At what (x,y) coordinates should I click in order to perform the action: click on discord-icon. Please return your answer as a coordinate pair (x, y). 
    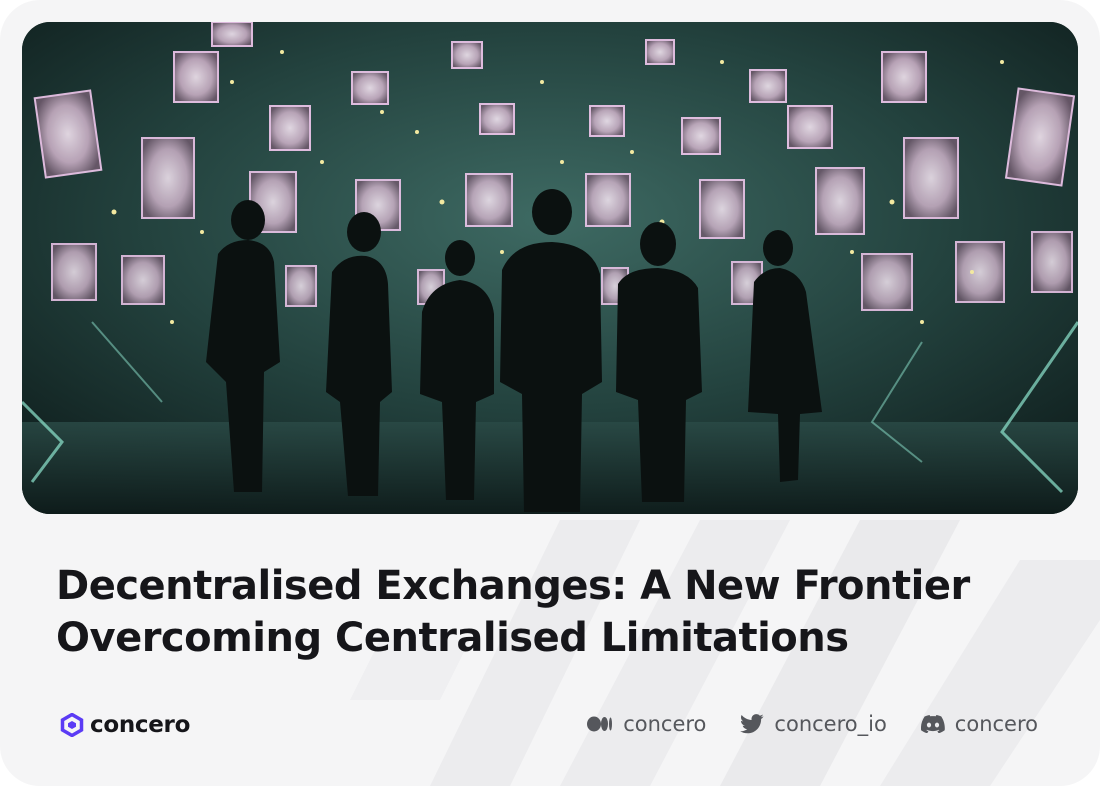
    Looking at the image, I should click on (932, 724).